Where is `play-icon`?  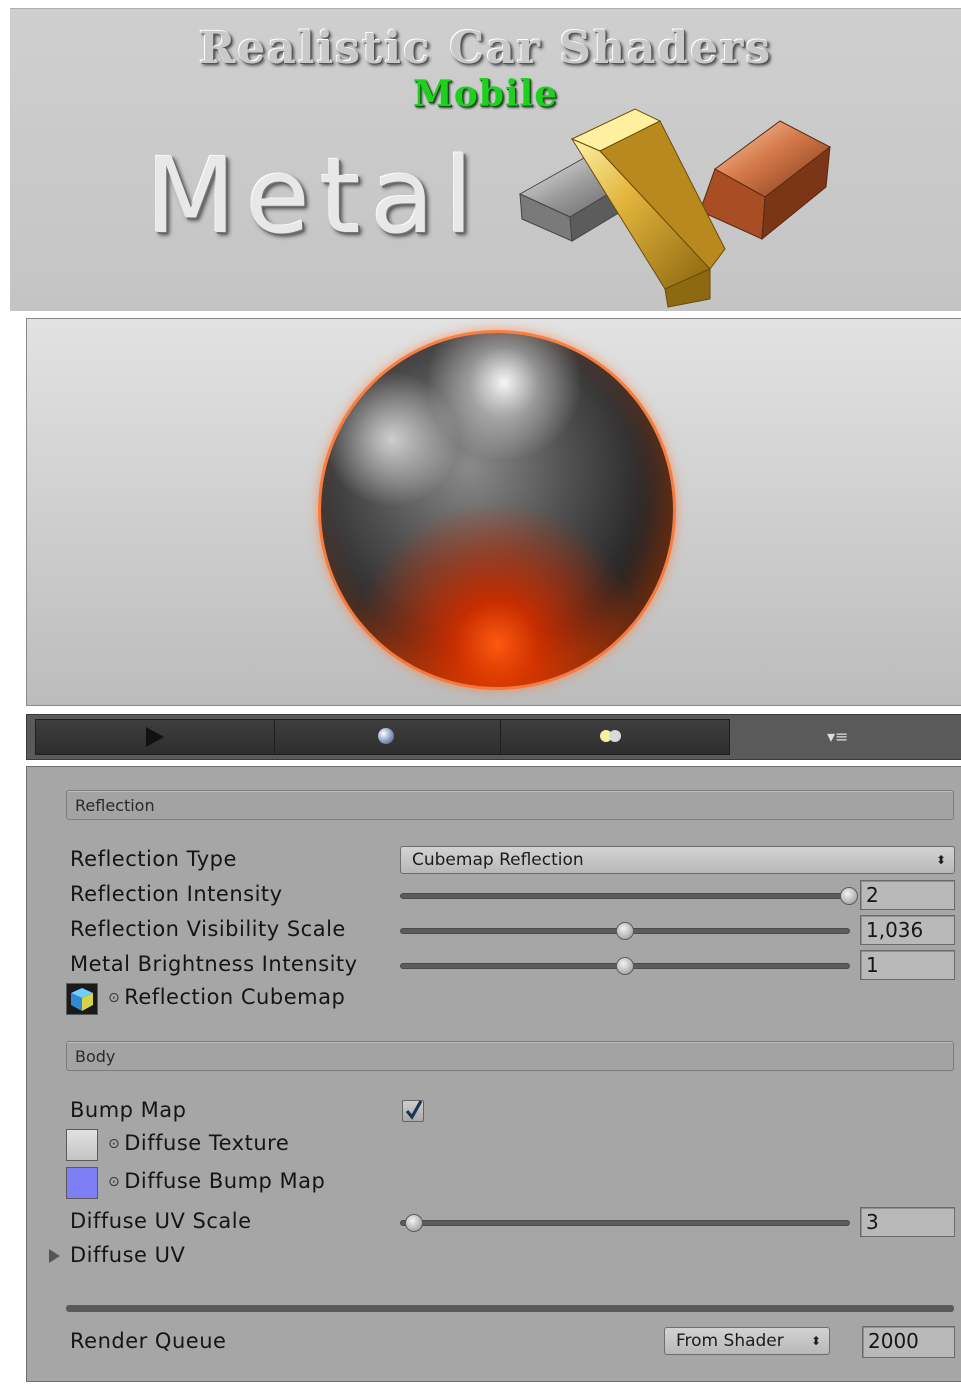
play-icon is located at coordinates (155, 737).